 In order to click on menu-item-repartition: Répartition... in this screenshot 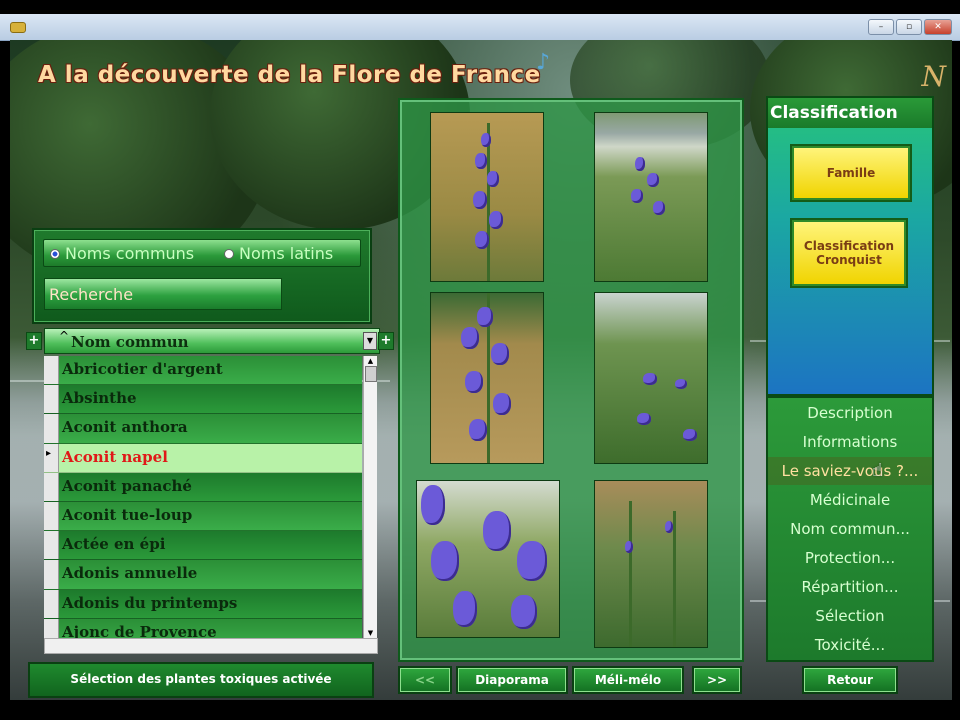, I will do `click(850, 587)`.